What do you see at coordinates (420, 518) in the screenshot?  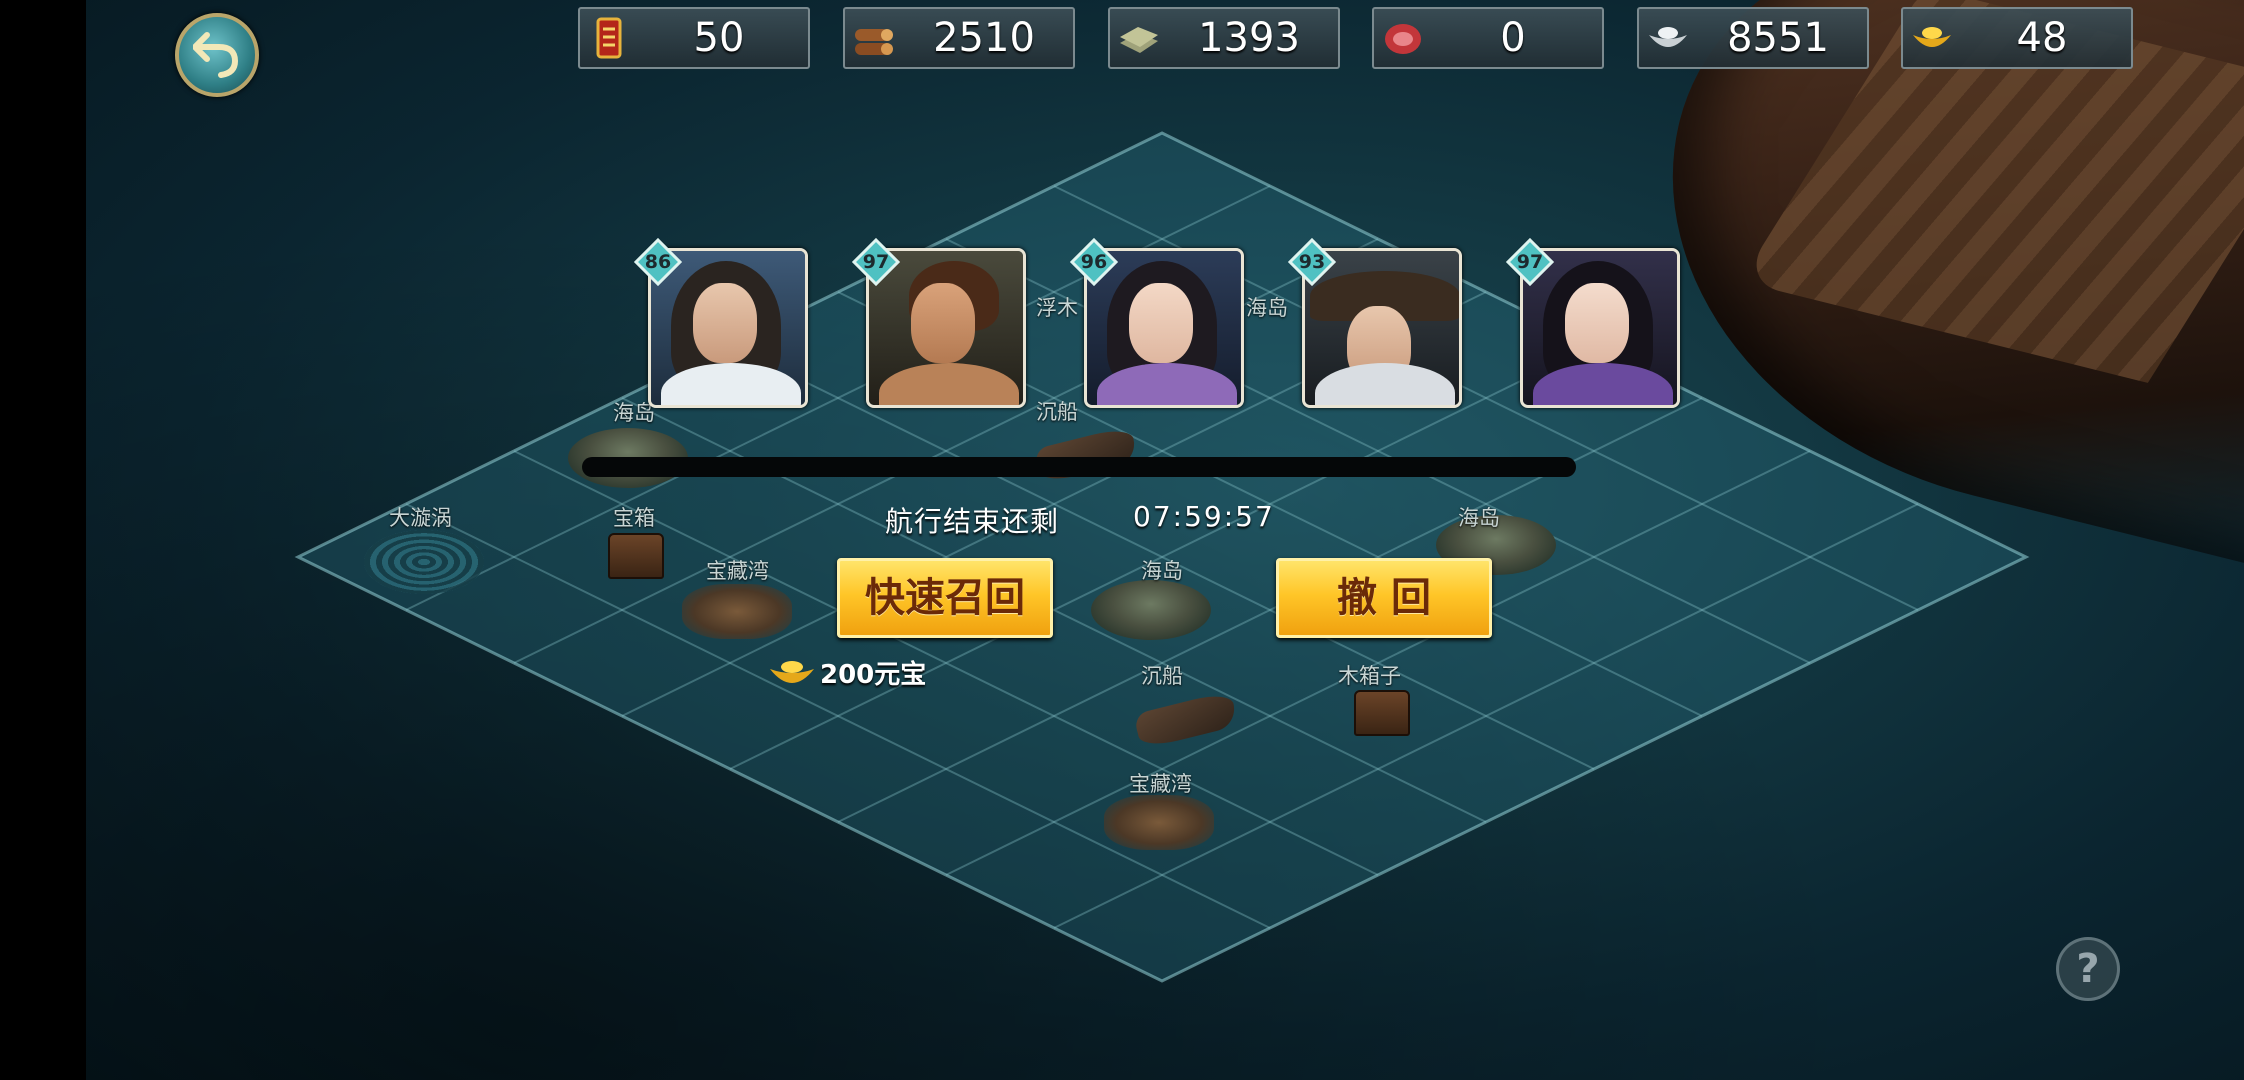 I see `whirlpool-label: 大漩涡` at bounding box center [420, 518].